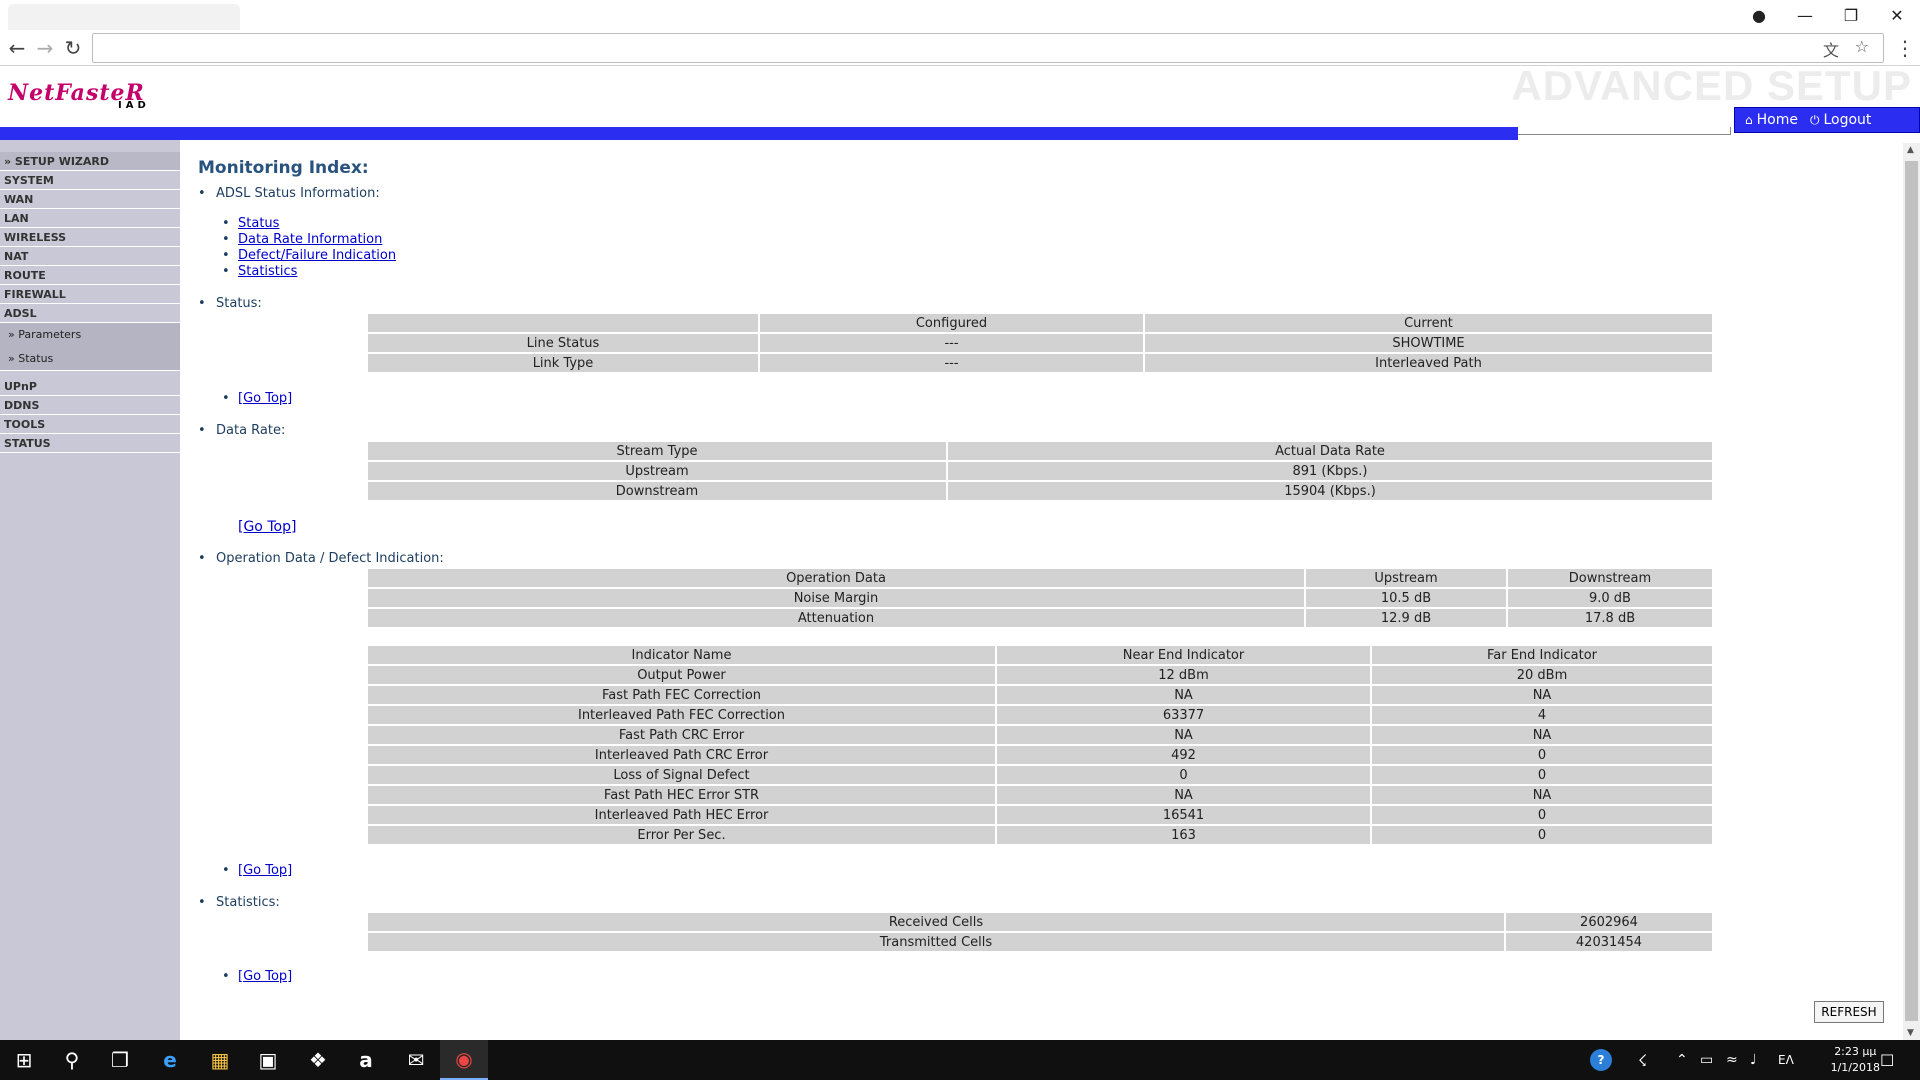 The height and width of the screenshot is (1080, 1920). I want to click on restore-button: ❐, so click(1851, 15).